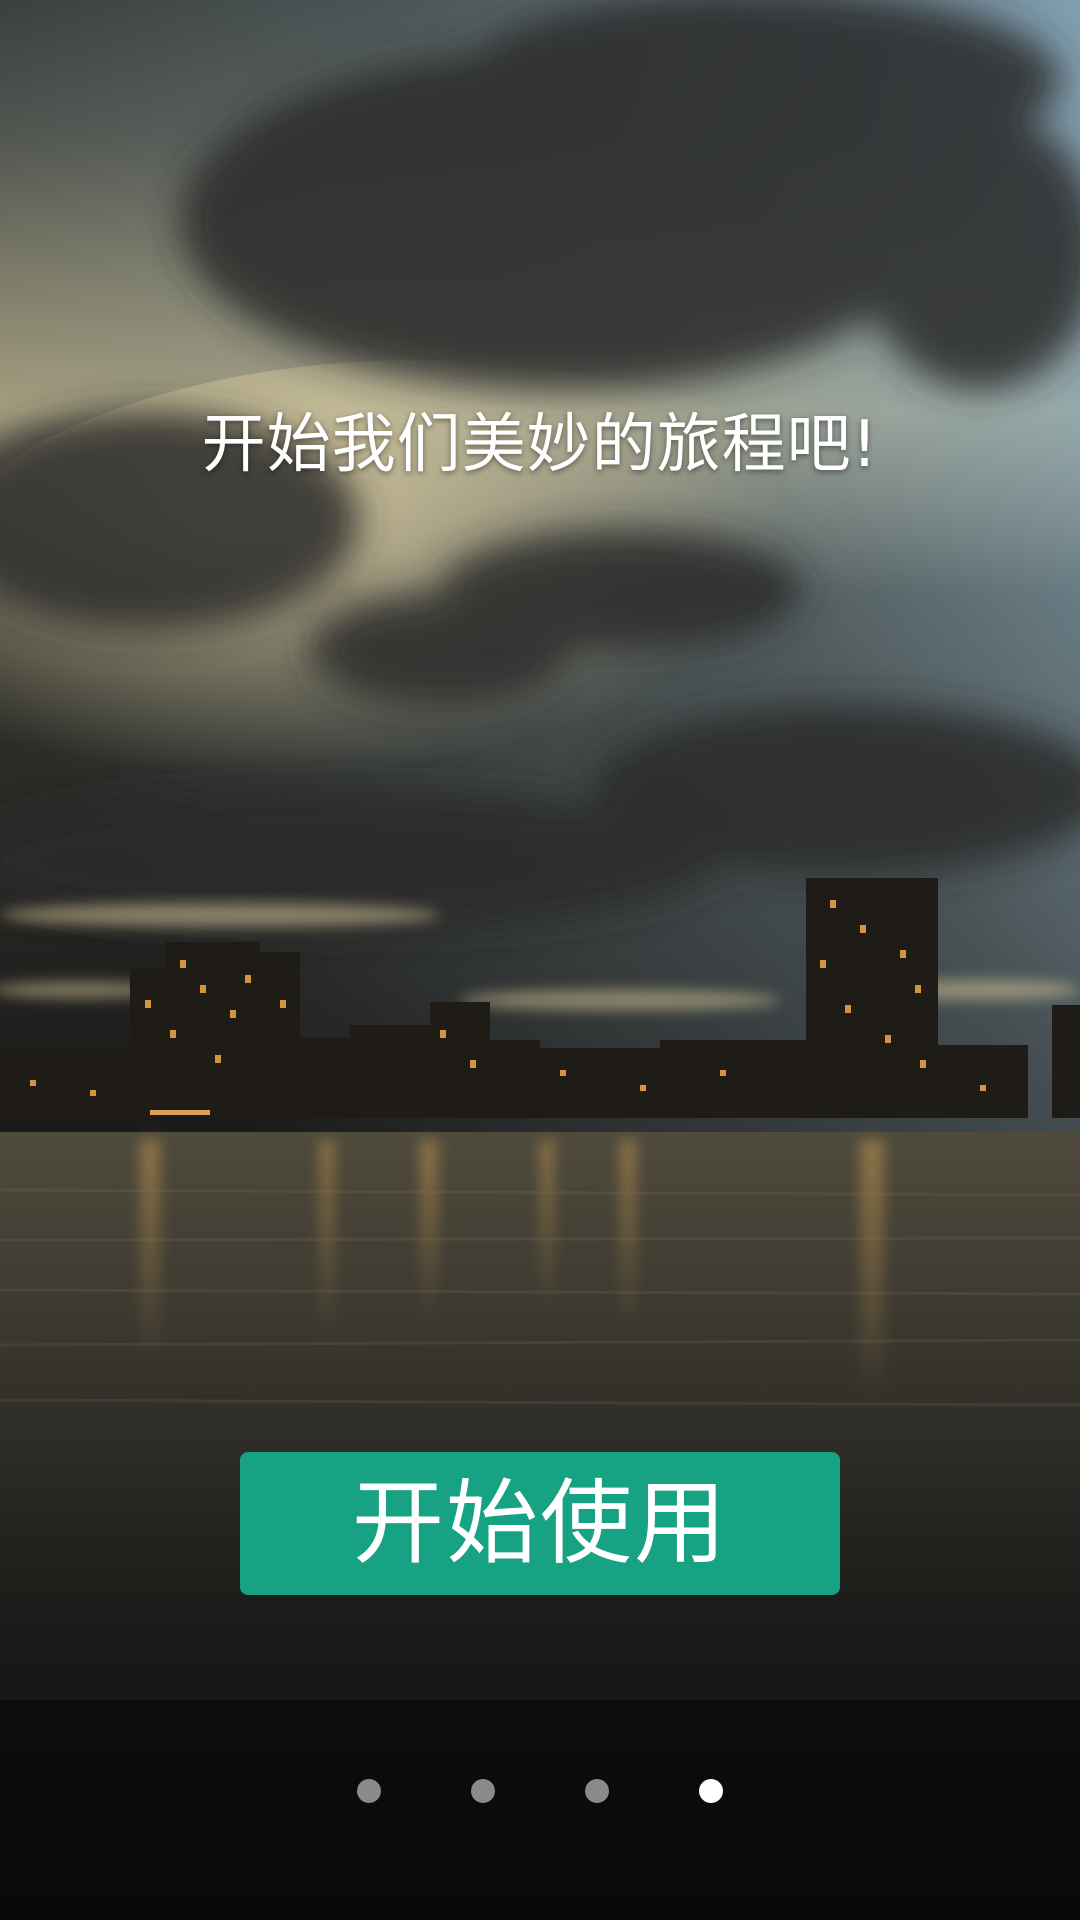 The image size is (1080, 1920). What do you see at coordinates (711, 1791) in the screenshot?
I see `page-dot-active` at bounding box center [711, 1791].